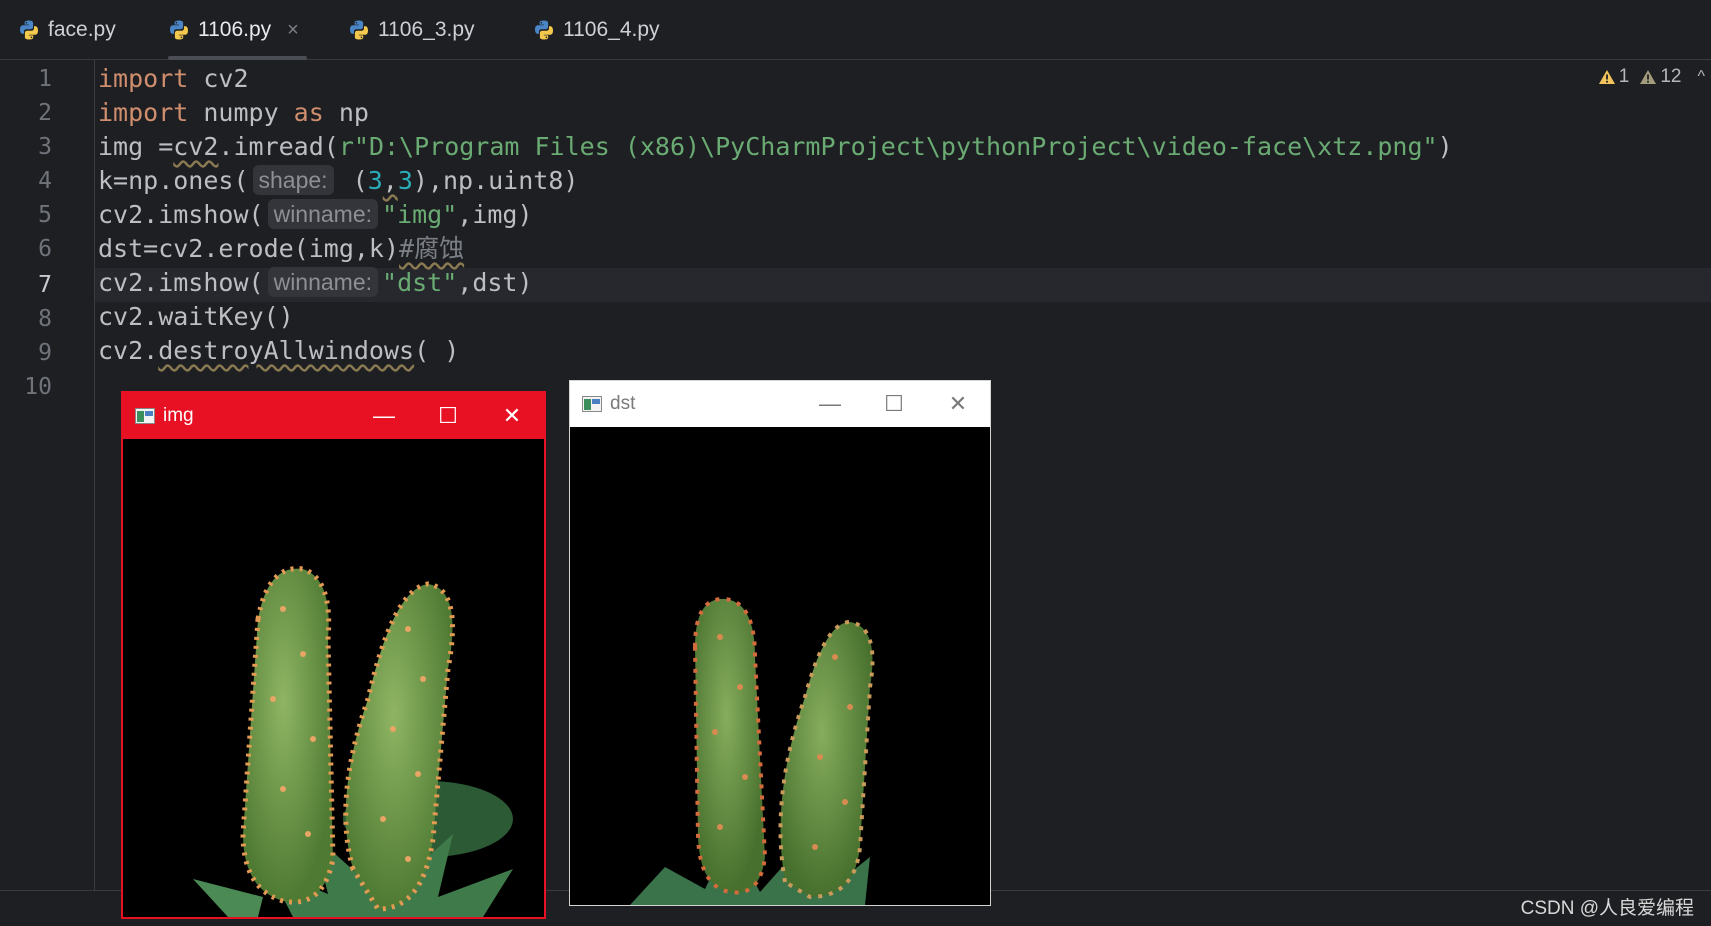 The width and height of the screenshot is (1711, 926). Describe the element at coordinates (47, 475) in the screenshot. I see `line-number-gutter: 1 2 3 4 5 6 7 8 9 10` at that location.